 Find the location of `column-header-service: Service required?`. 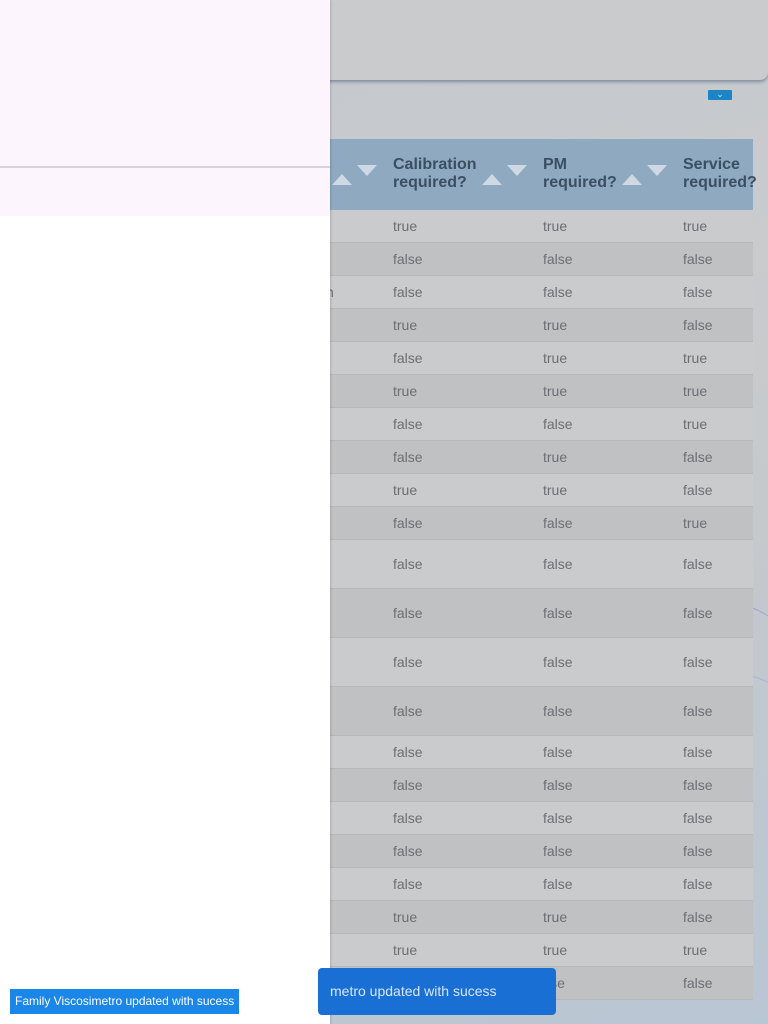

column-header-service: Service required? is located at coordinates (720, 174).